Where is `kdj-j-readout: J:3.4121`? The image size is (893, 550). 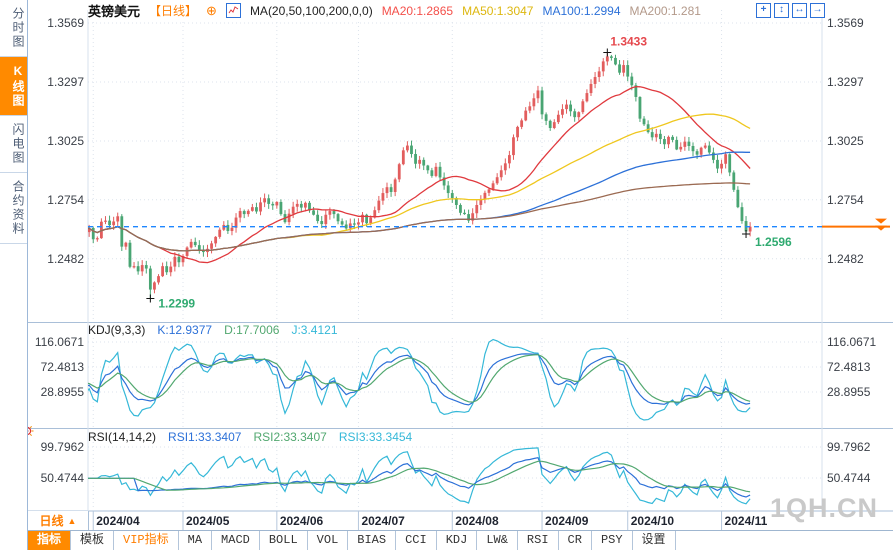 kdj-j-readout: J:3.4121 is located at coordinates (314, 330).